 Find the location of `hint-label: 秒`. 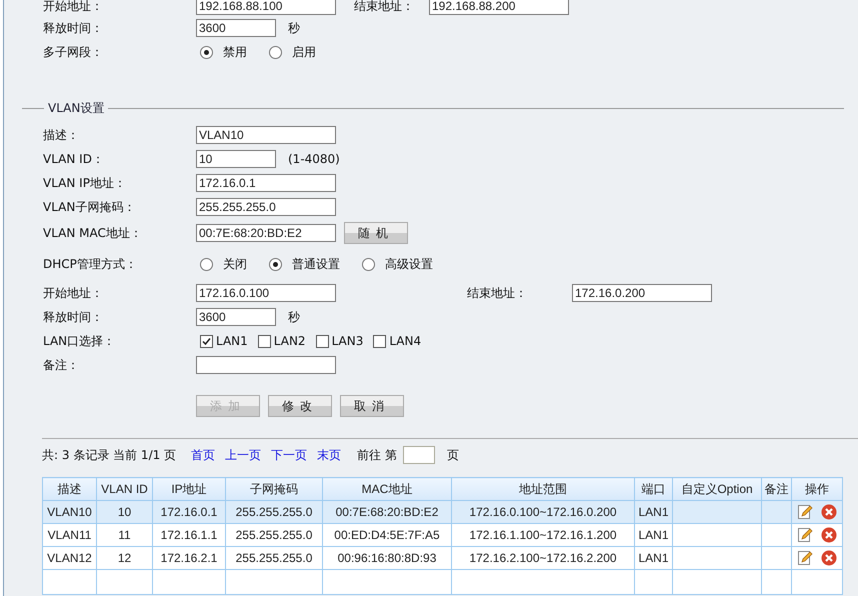

hint-label: 秒 is located at coordinates (294, 317).